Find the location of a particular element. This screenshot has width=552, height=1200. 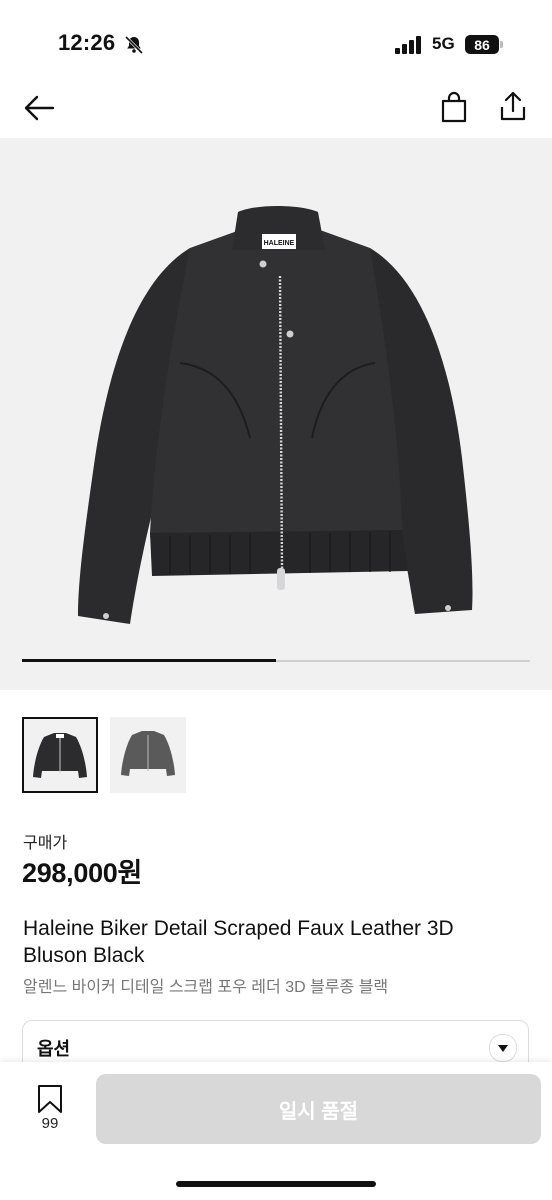

arrow-left-icon is located at coordinates (39, 108).